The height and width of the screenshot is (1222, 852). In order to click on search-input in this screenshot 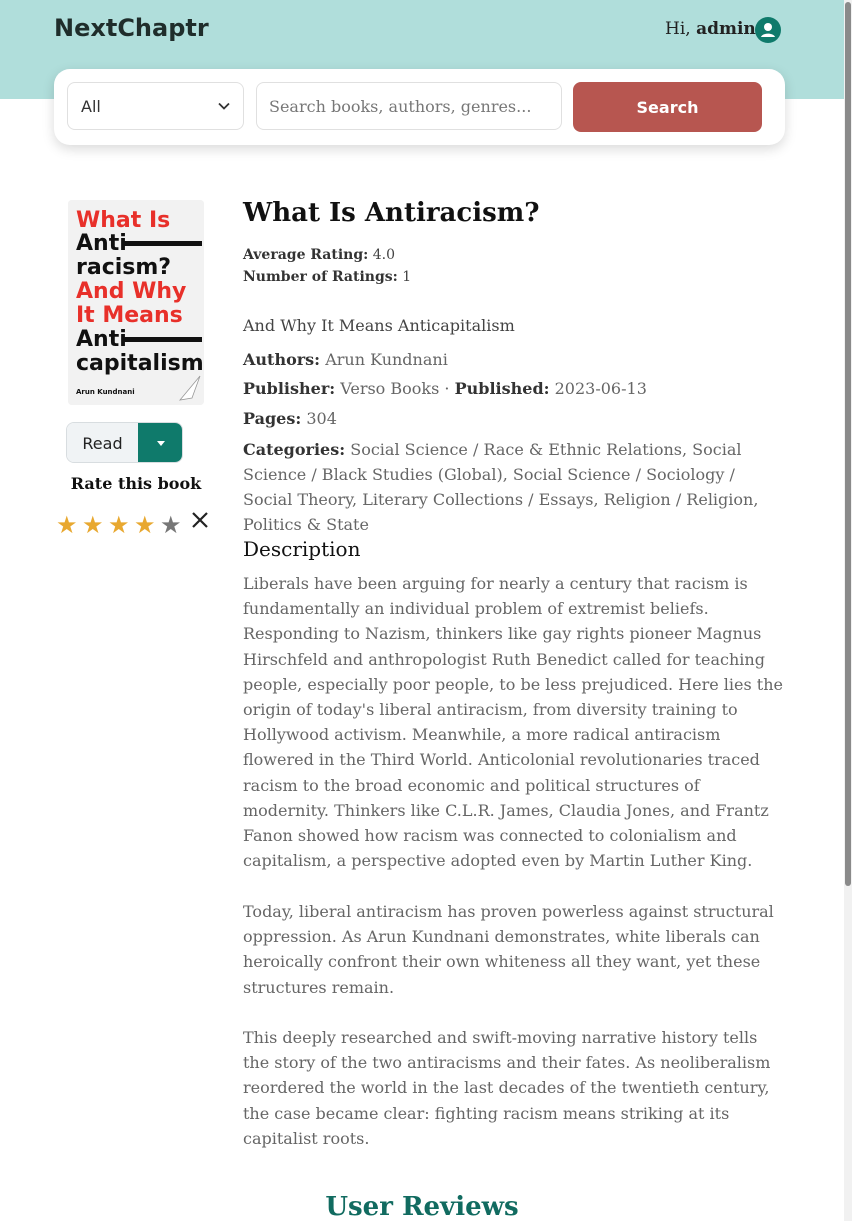, I will do `click(409, 106)`.